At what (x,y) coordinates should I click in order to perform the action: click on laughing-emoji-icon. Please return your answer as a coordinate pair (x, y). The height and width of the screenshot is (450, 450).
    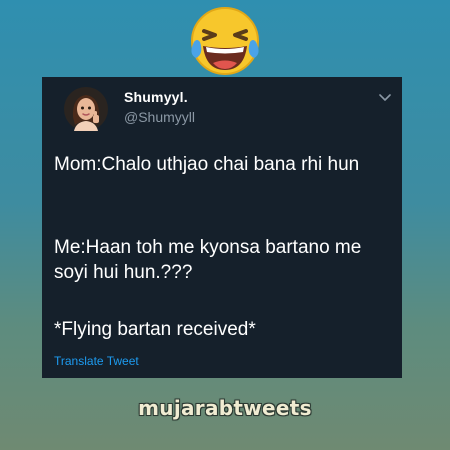
    Looking at the image, I should click on (225, 41).